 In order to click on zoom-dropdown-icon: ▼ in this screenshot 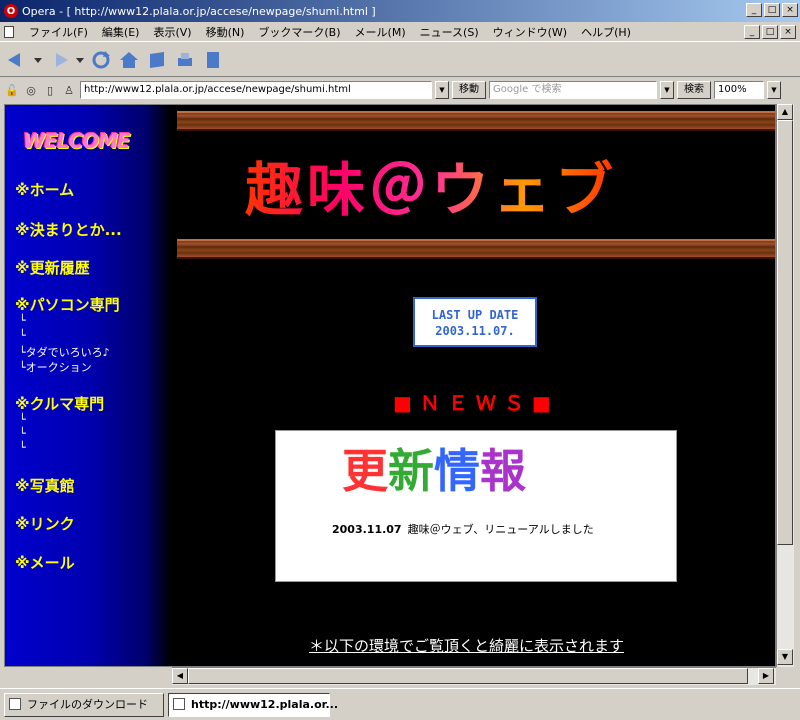, I will do `click(774, 90)`.